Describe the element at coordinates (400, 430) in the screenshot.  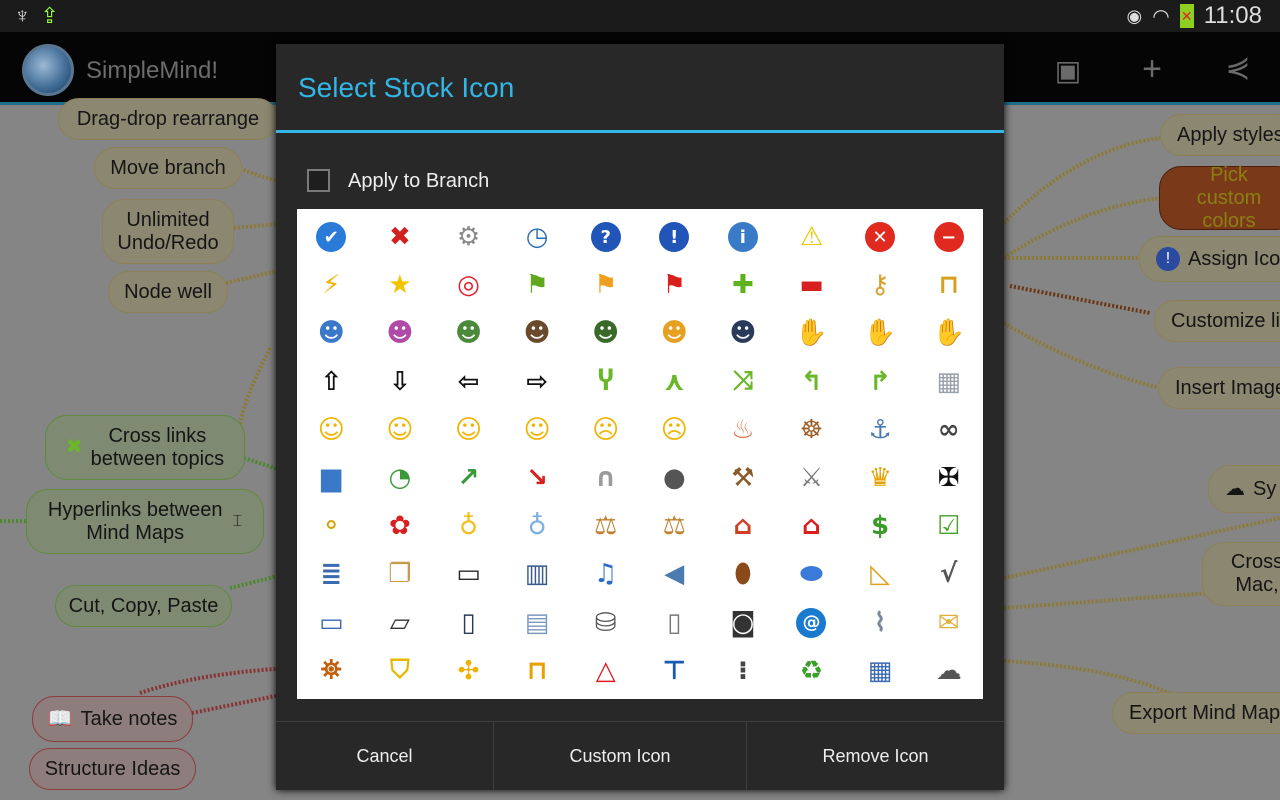
I see `stock-icon-grin: ☺` at that location.